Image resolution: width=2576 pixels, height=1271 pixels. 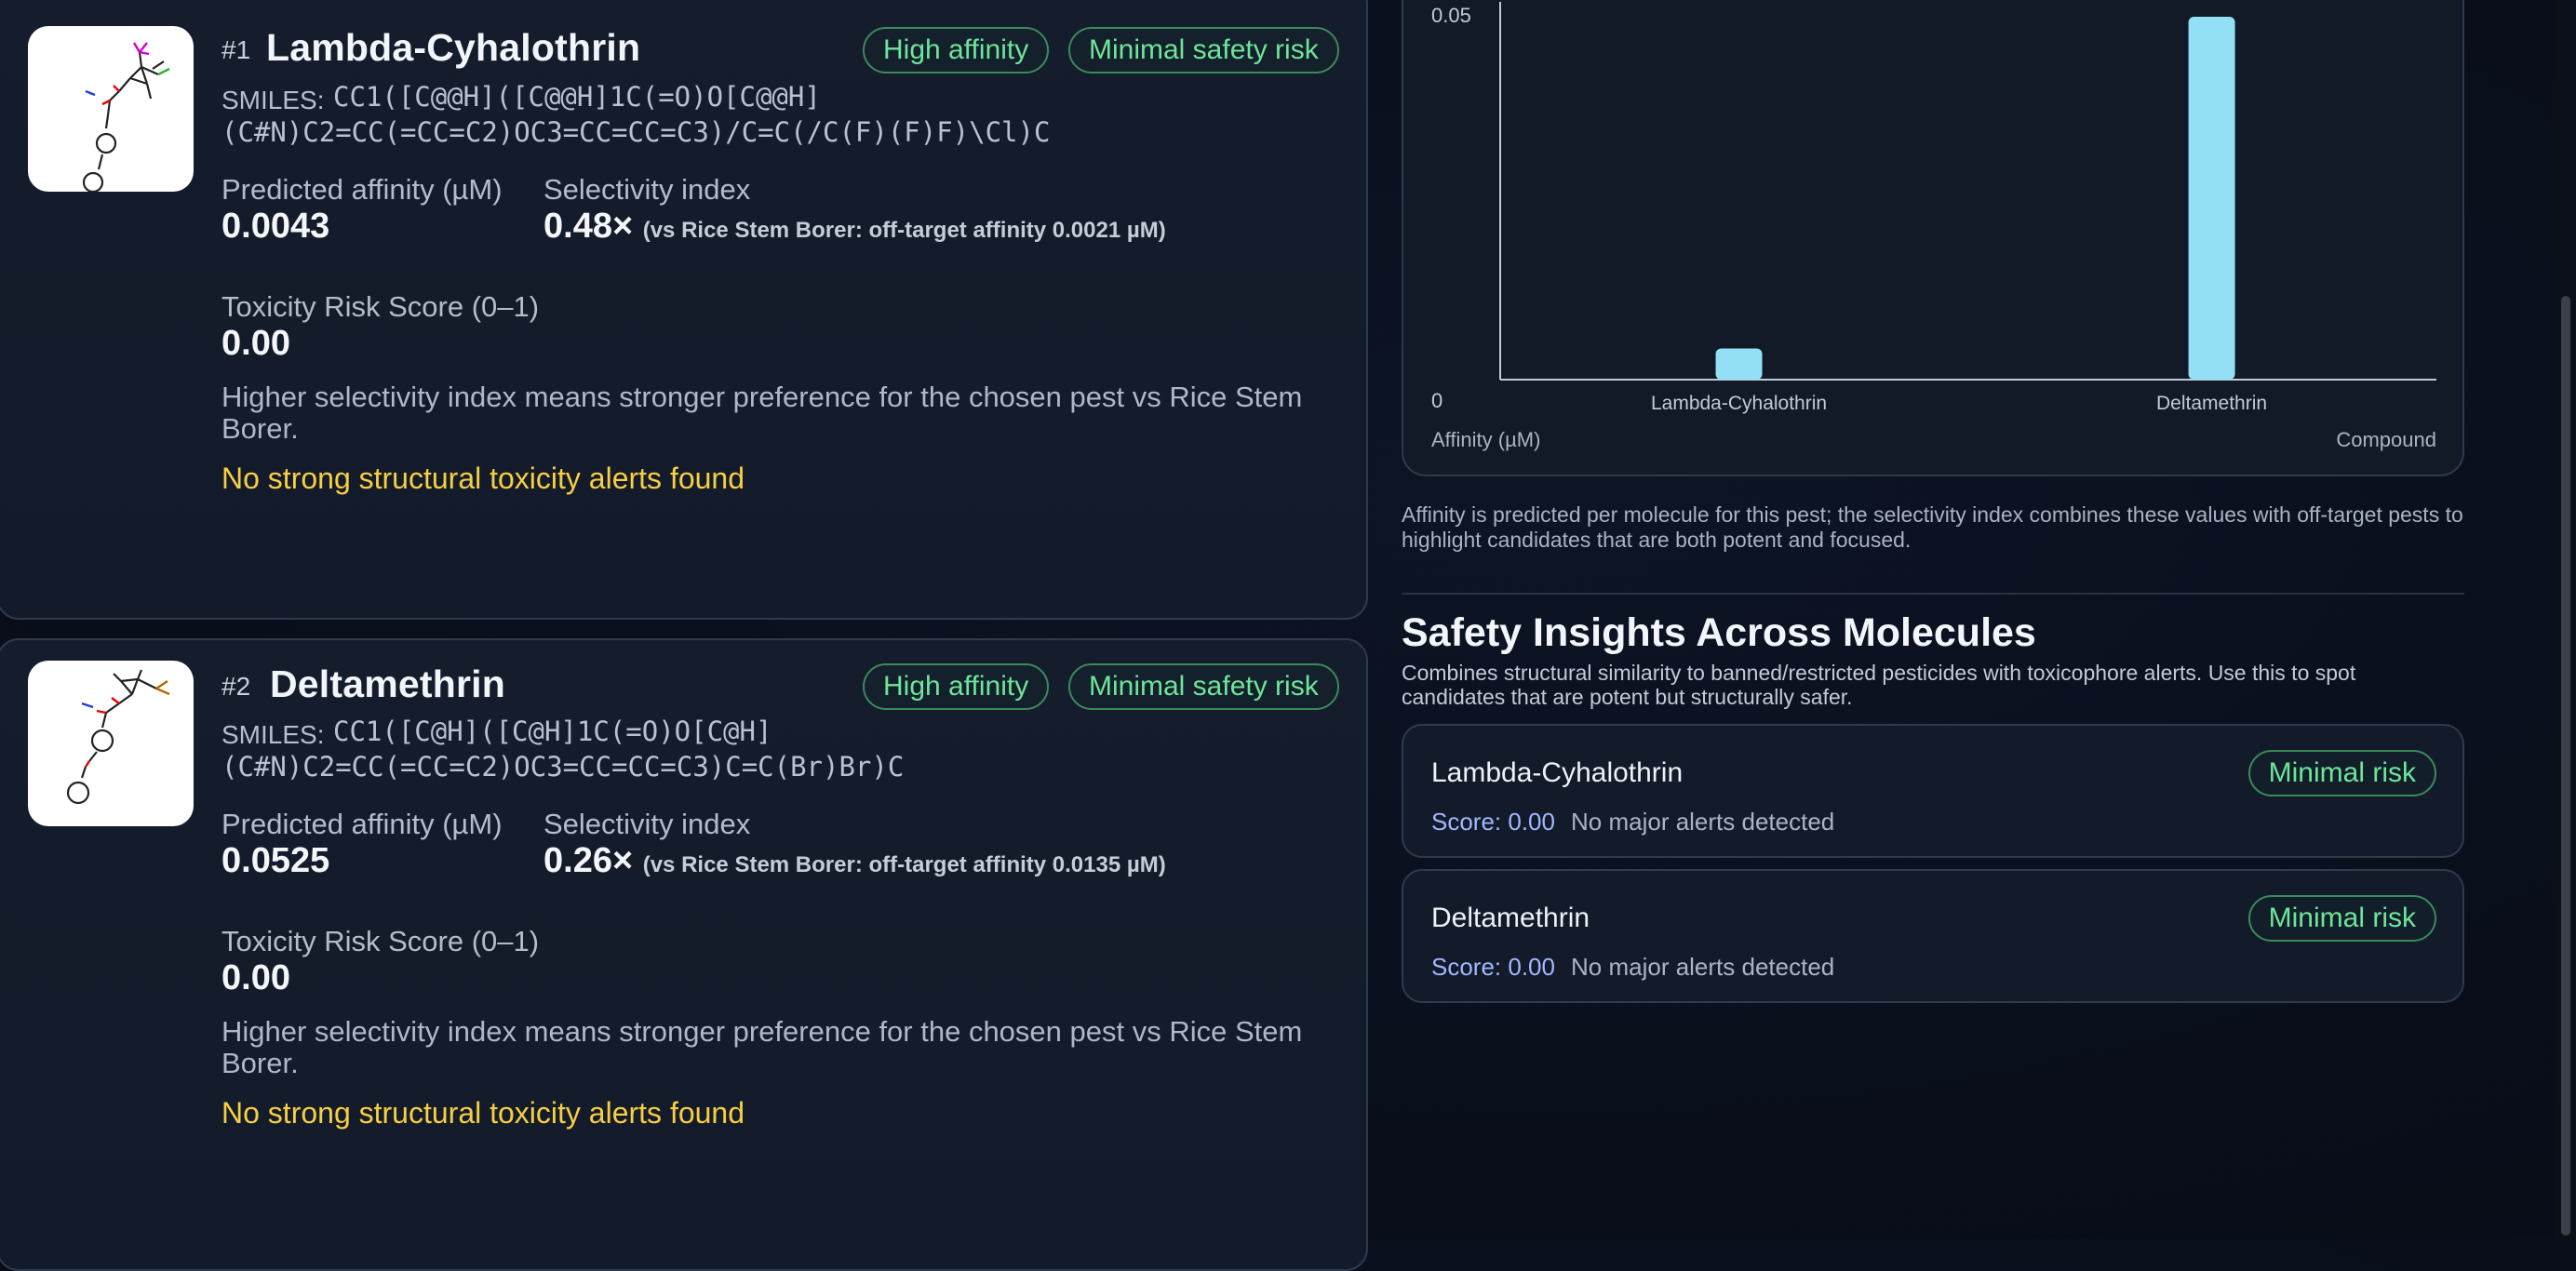 I want to click on x-axis-title: Compound, so click(x=2386, y=439).